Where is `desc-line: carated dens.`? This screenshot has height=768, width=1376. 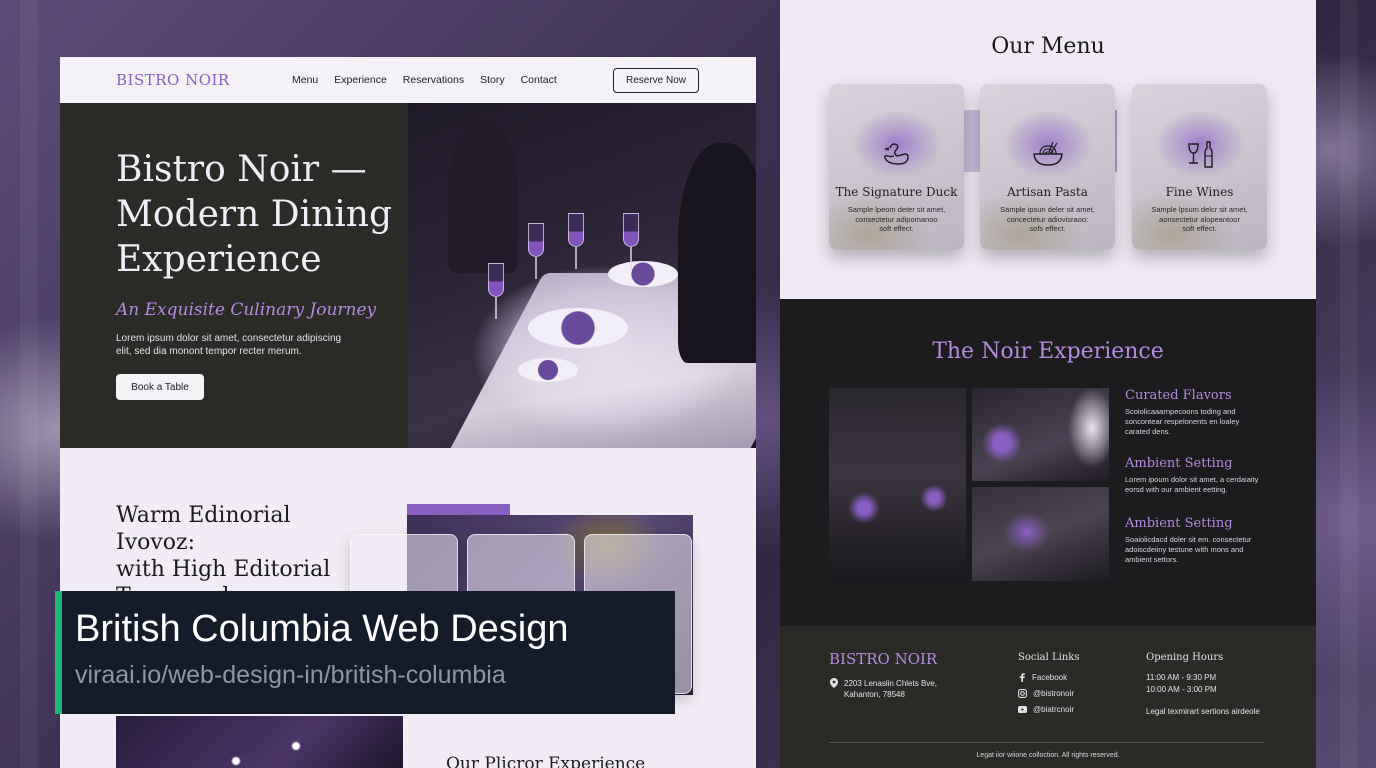
desc-line: carated dens. is located at coordinates (1148, 431).